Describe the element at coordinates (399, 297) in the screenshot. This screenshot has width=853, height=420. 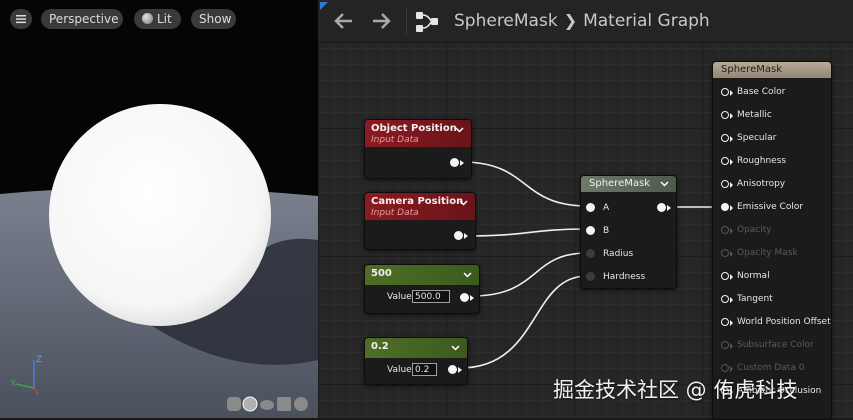
I see `constant-500-value-label: Value` at that location.